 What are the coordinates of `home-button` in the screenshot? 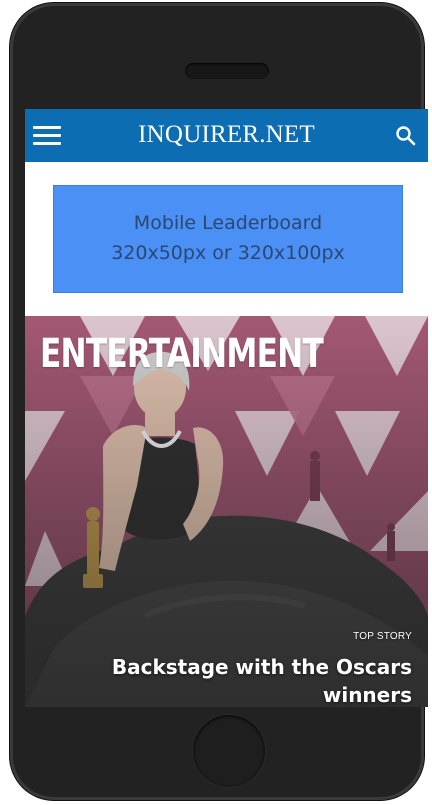 It's located at (229, 751).